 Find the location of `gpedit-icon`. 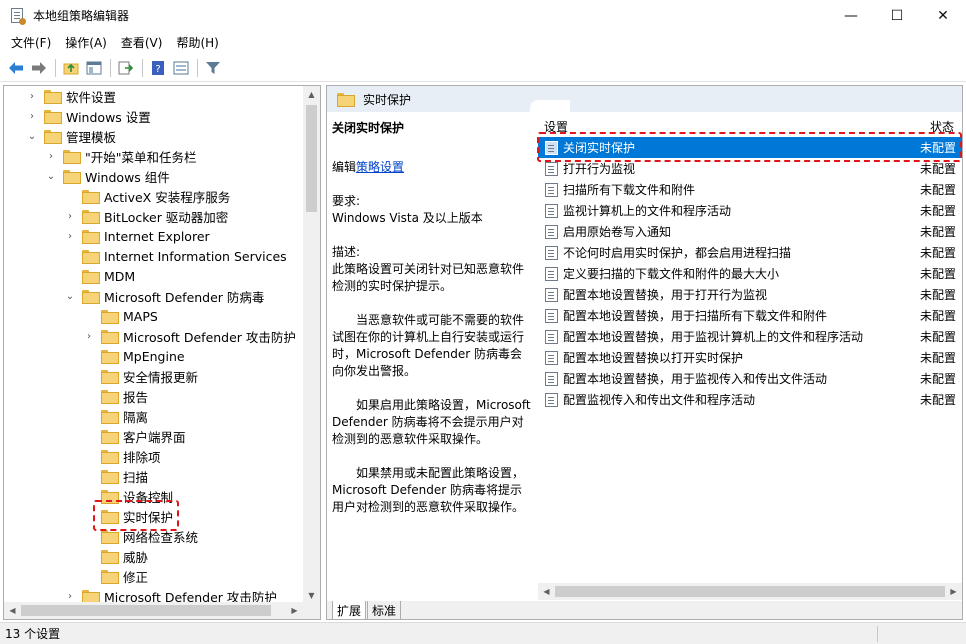

gpedit-icon is located at coordinates (17, 16).